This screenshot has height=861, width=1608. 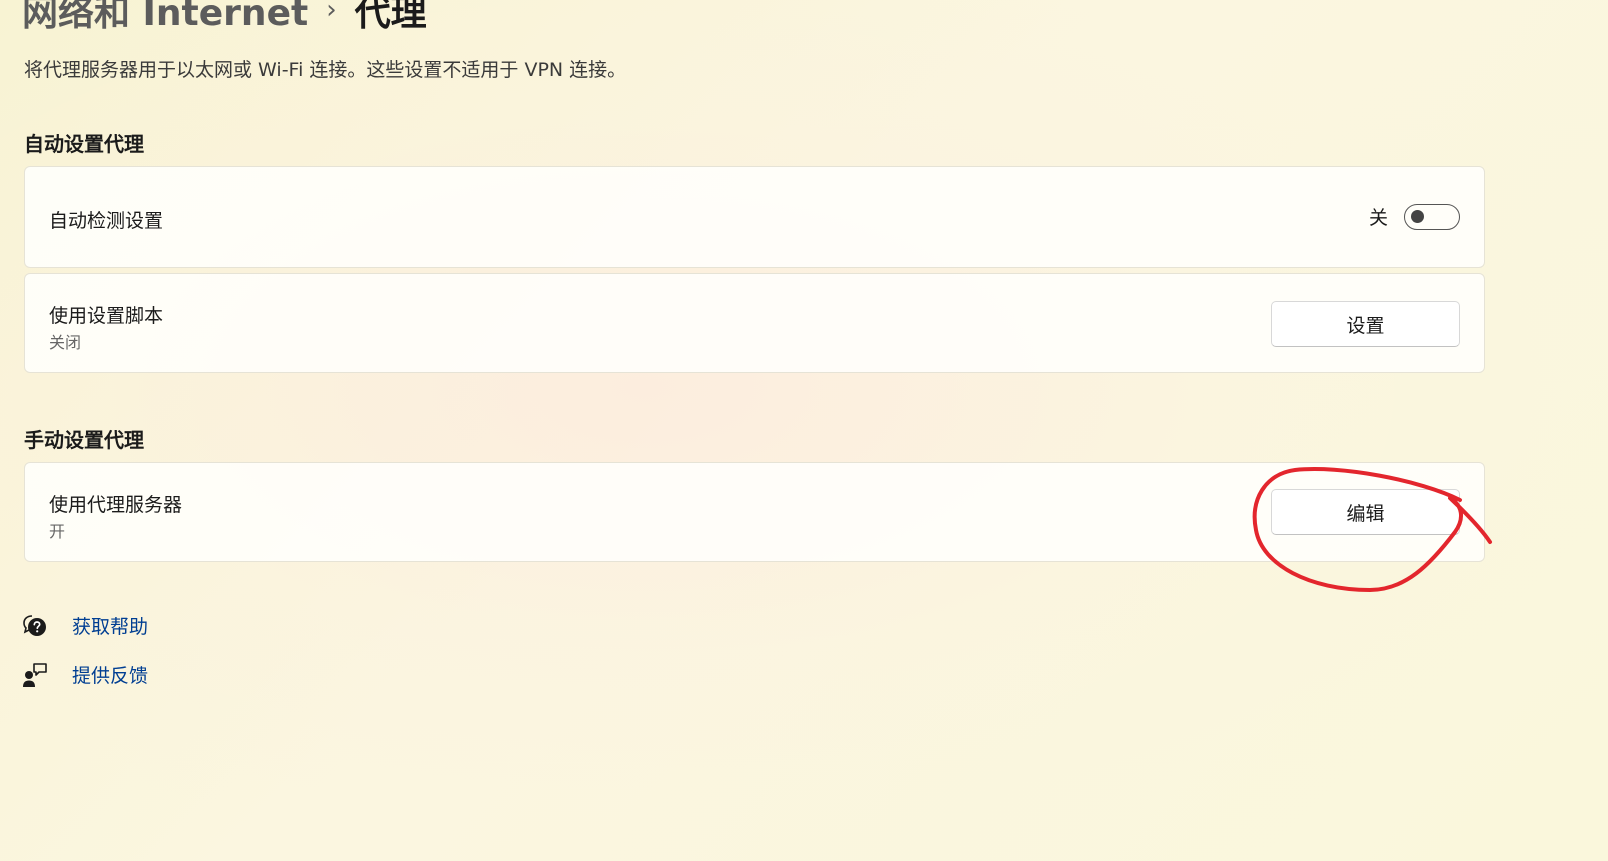 I want to click on help-link: 获取帮助, so click(x=110, y=625).